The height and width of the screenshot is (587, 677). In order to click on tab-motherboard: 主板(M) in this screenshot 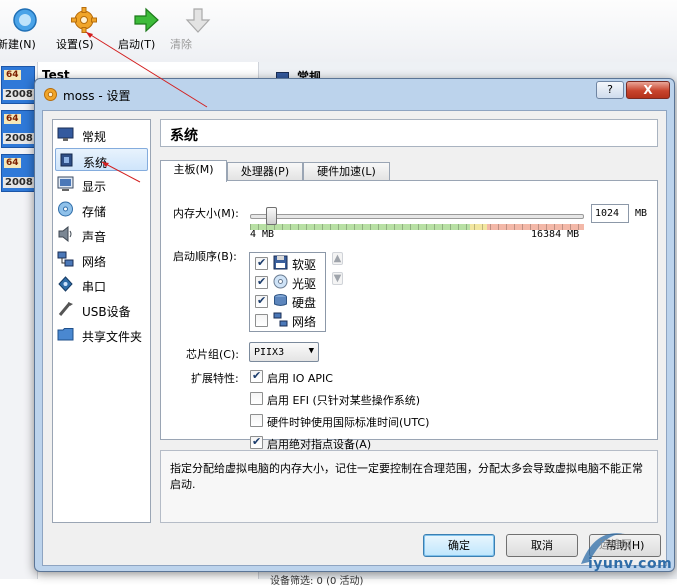, I will do `click(193, 171)`.